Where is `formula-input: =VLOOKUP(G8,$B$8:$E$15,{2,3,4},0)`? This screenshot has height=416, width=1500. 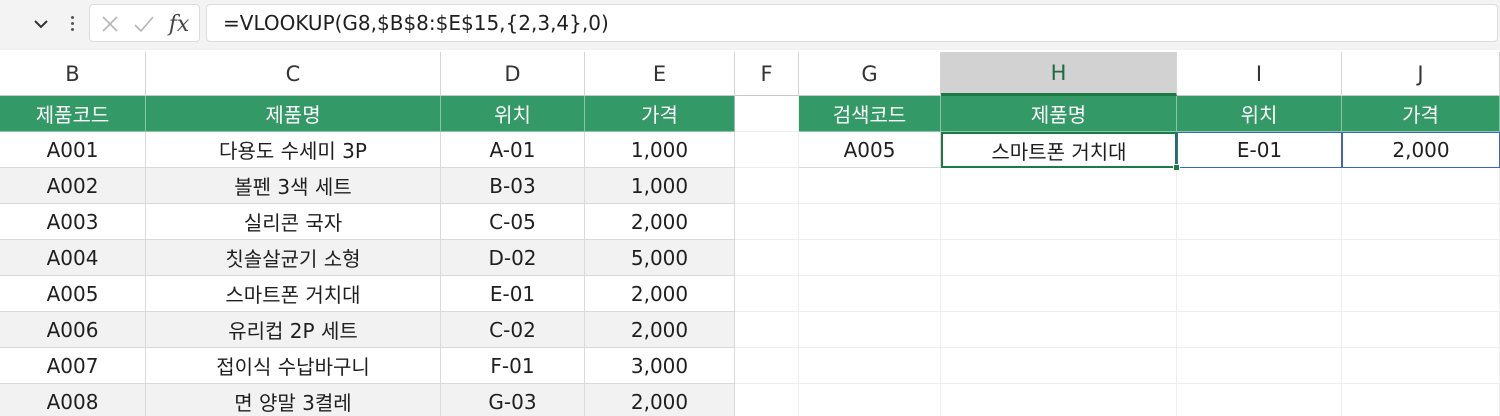 formula-input: =VLOOKUP(G8,$B$8:$E$15,{2,3,4},0) is located at coordinates (852, 23).